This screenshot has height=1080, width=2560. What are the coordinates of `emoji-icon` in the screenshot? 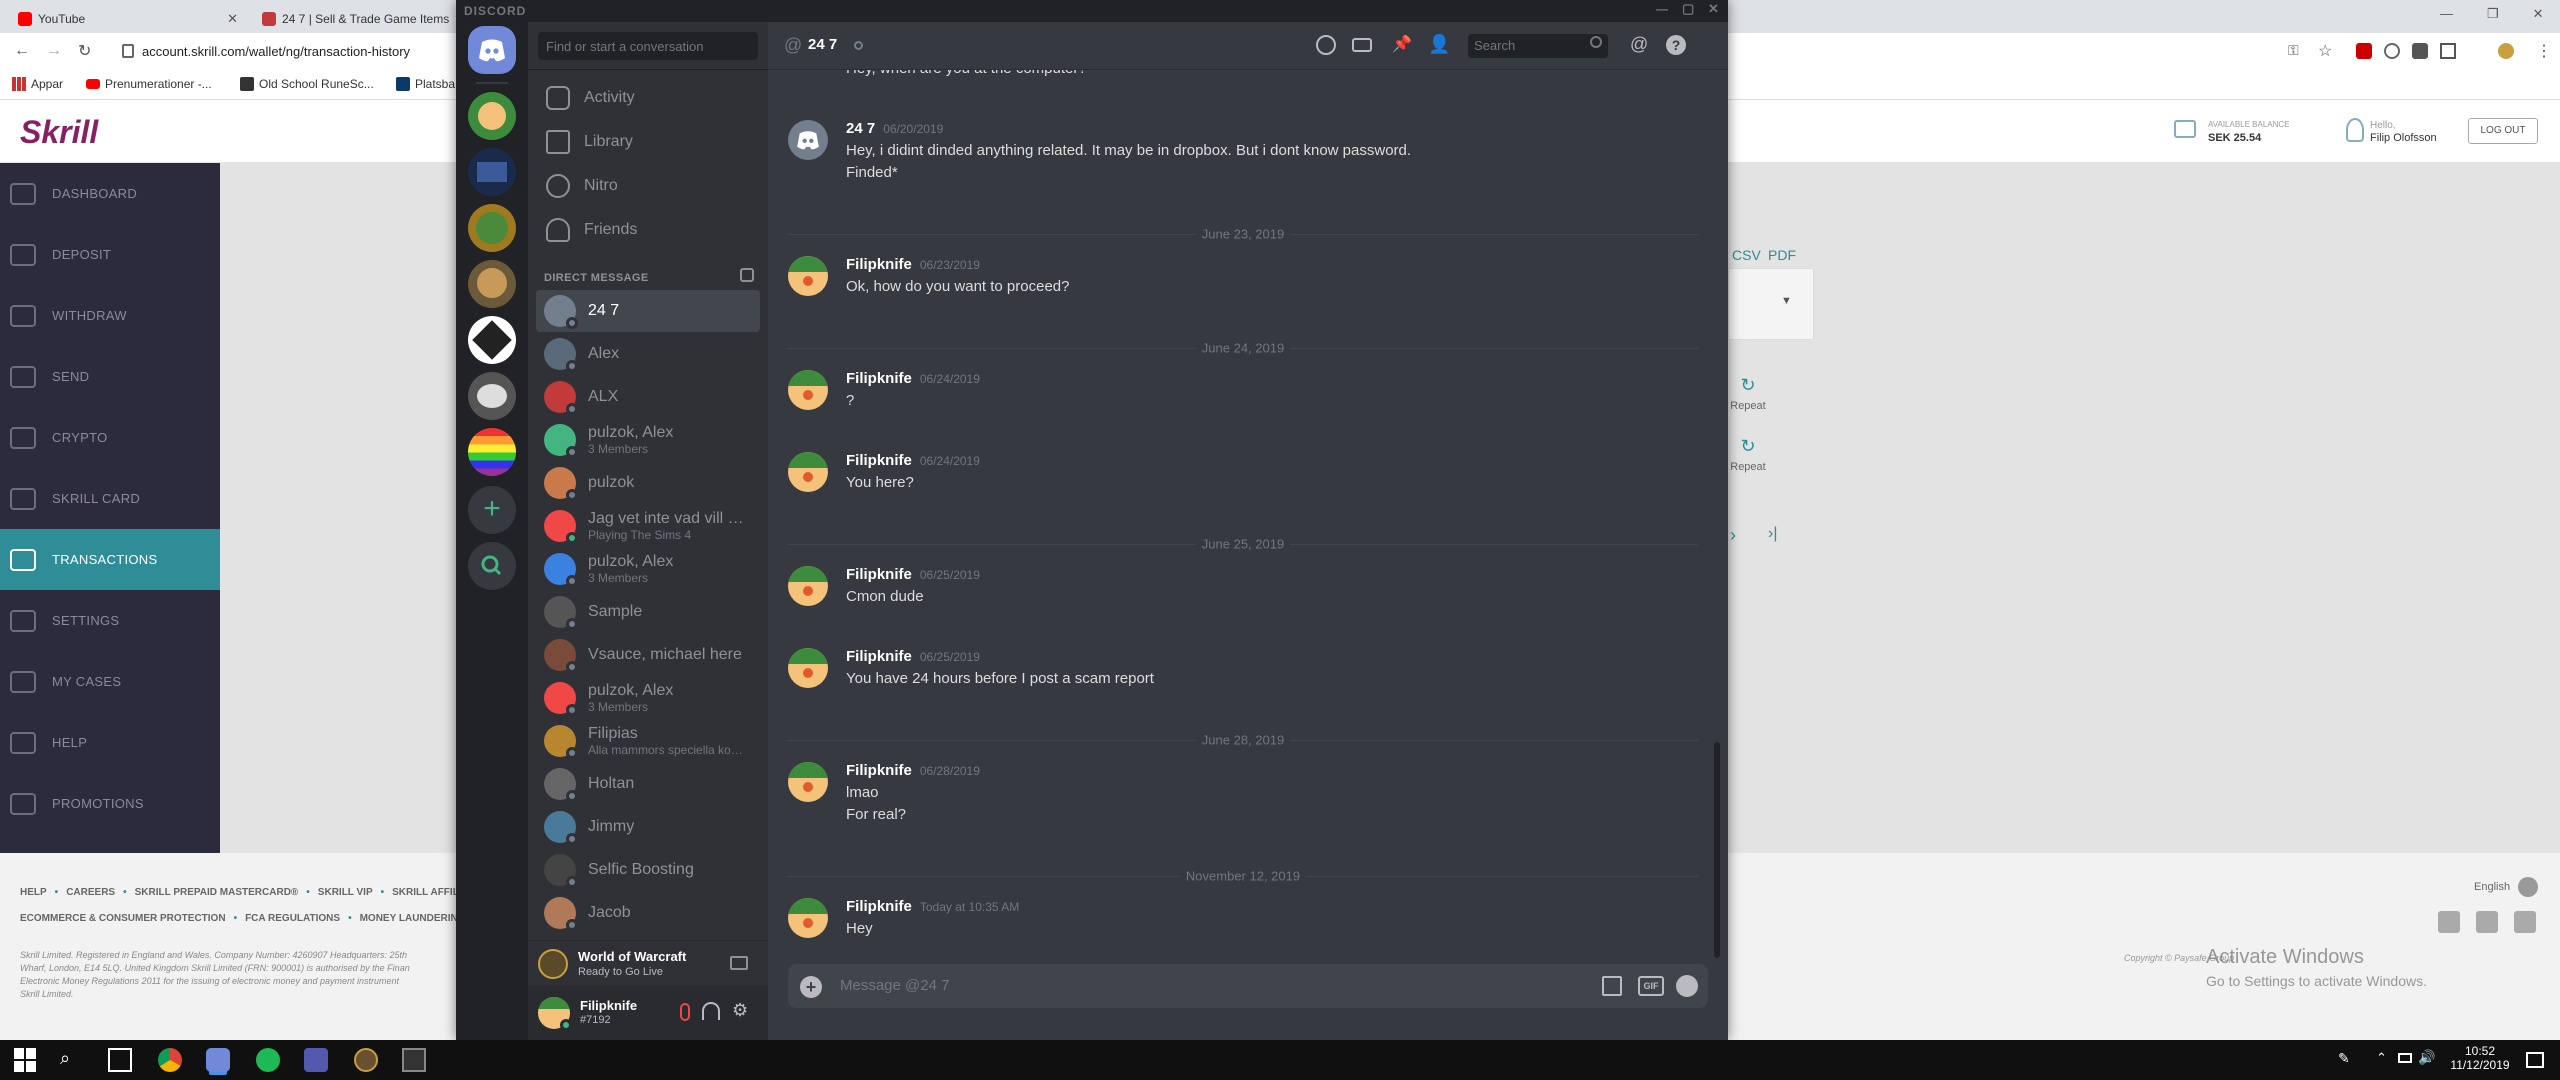 It's located at (1687, 986).